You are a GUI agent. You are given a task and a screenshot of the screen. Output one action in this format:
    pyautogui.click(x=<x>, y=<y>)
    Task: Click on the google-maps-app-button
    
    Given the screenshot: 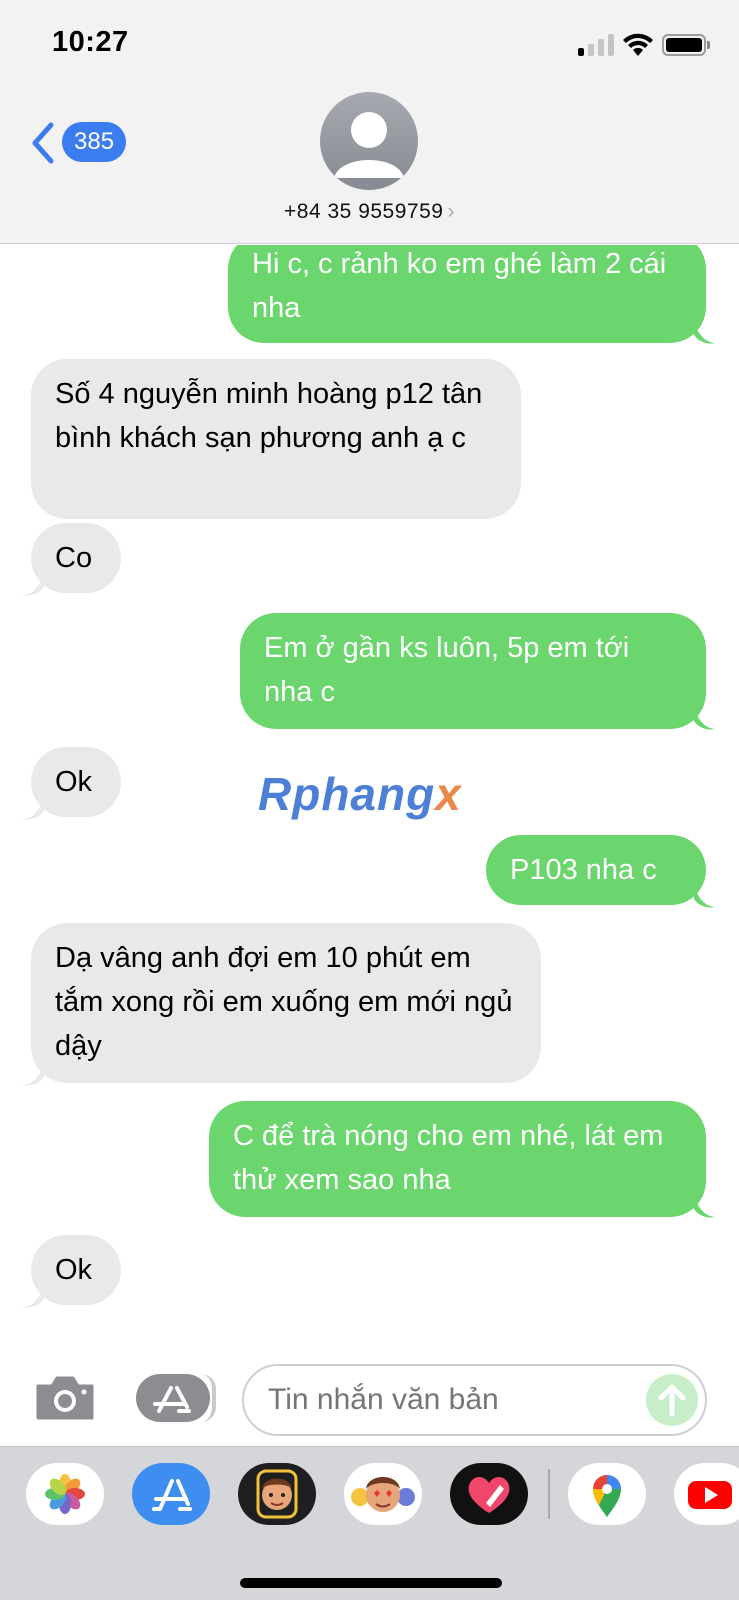 What is the action you would take?
    pyautogui.click(x=607, y=1494)
    